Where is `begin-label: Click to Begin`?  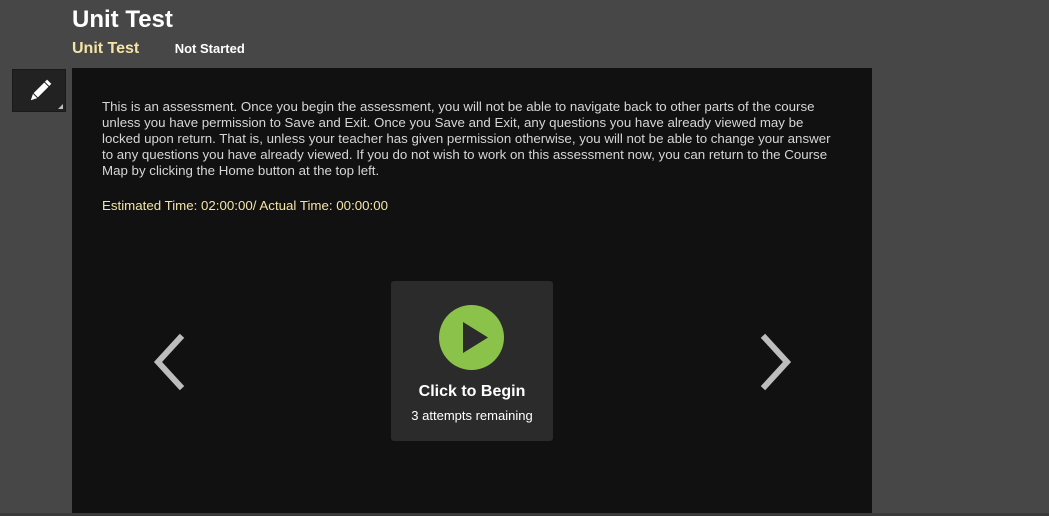 begin-label: Click to Begin is located at coordinates (472, 391).